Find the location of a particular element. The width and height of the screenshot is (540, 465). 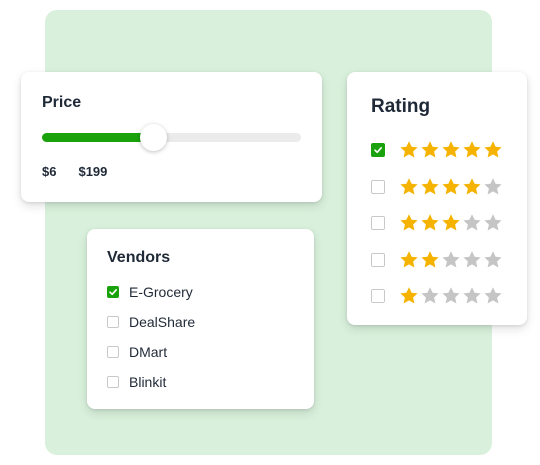

price-slider-handle is located at coordinates (154, 137).